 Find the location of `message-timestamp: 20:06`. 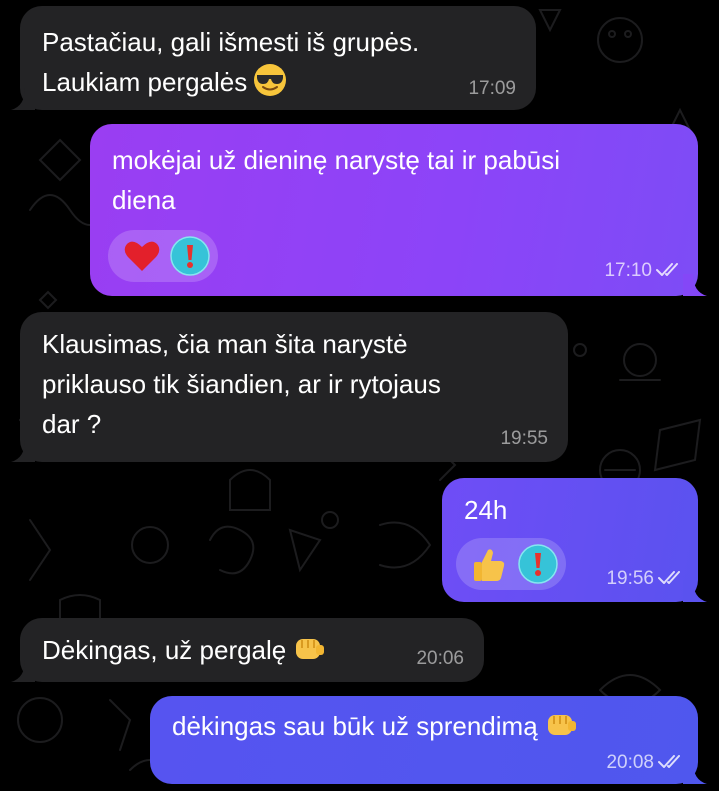

message-timestamp: 20:06 is located at coordinates (440, 658).